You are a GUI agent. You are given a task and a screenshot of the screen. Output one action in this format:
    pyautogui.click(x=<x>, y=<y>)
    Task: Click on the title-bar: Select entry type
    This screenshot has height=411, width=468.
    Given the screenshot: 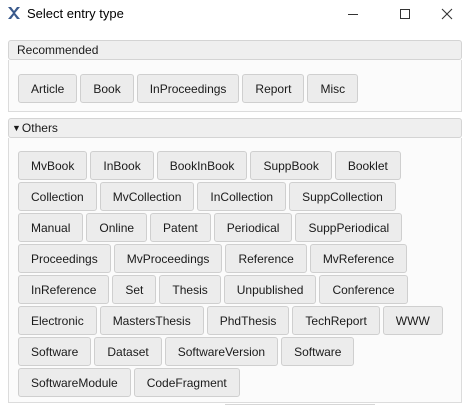 What is the action you would take?
    pyautogui.click(x=234, y=14)
    